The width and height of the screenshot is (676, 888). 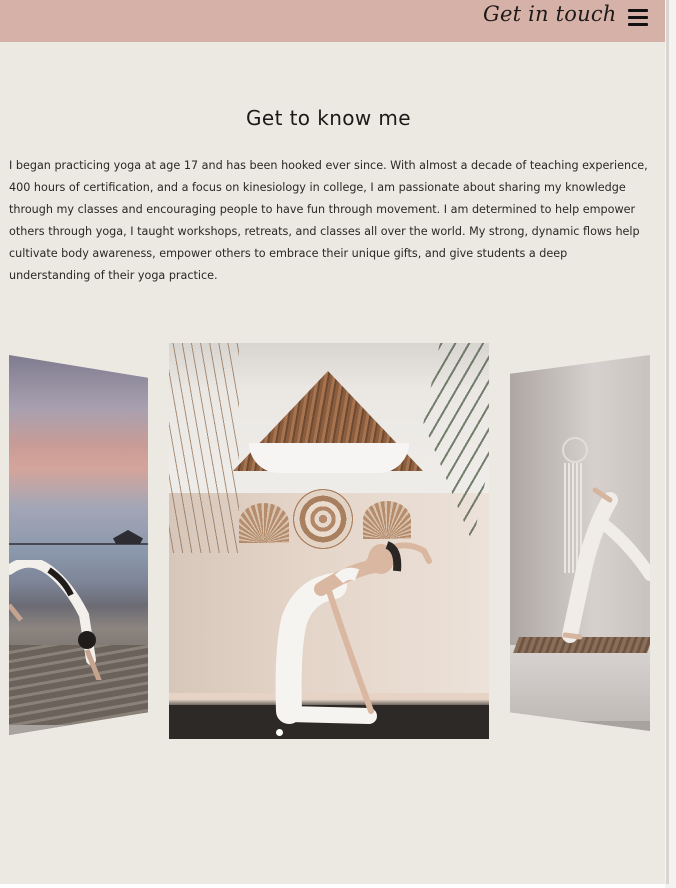 What do you see at coordinates (575, 450) in the screenshot?
I see `dreamcatcher-hoop` at bounding box center [575, 450].